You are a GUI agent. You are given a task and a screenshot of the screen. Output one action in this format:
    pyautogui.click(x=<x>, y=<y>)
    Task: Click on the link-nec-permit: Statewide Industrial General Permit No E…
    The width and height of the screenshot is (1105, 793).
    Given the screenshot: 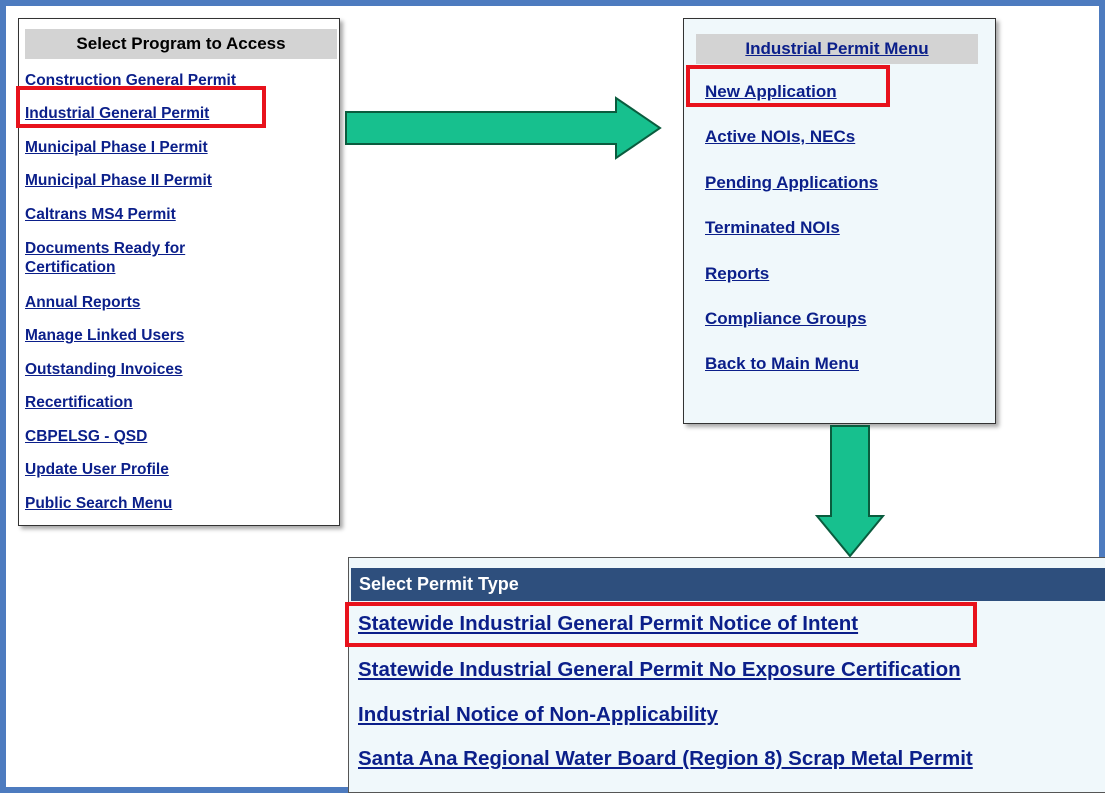 What is the action you would take?
    pyautogui.click(x=659, y=670)
    